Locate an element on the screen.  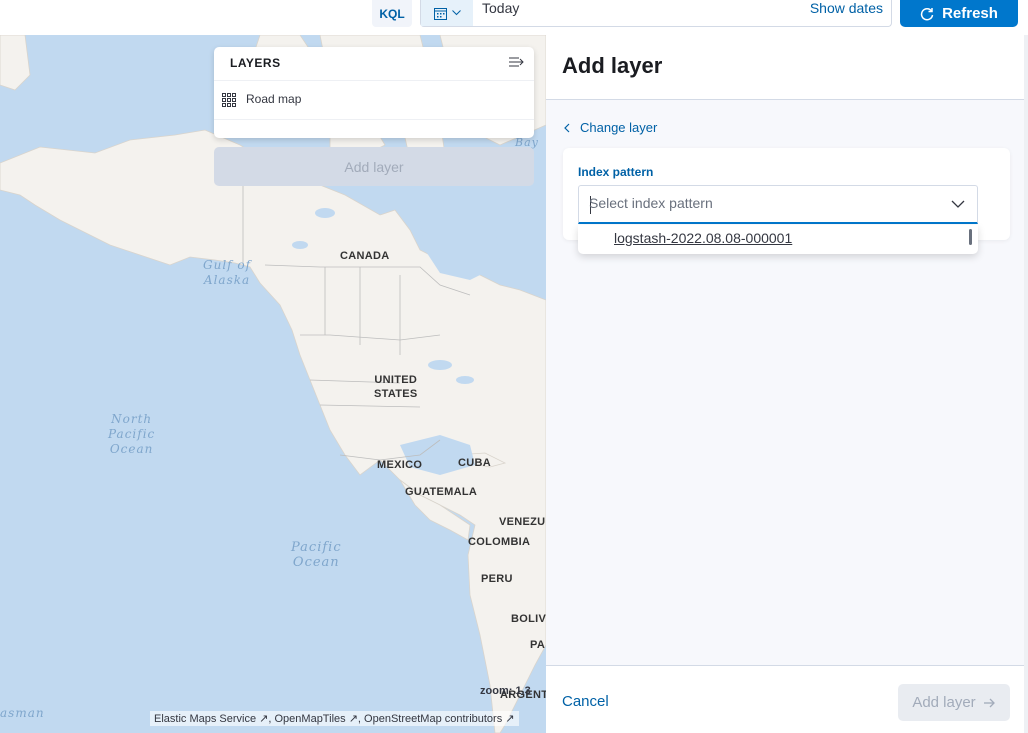
map-label-colombia: COLOMBIA is located at coordinates (499, 542).